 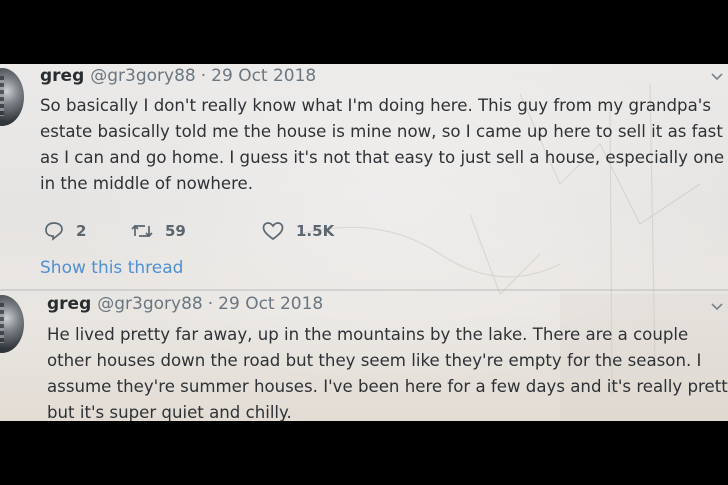 I want to click on retweet-icon, so click(x=142, y=231).